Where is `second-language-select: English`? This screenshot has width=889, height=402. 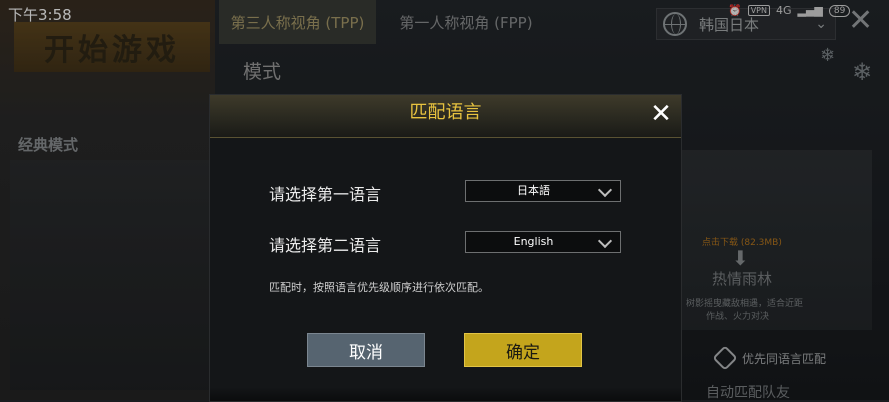
second-language-select: English is located at coordinates (543, 242).